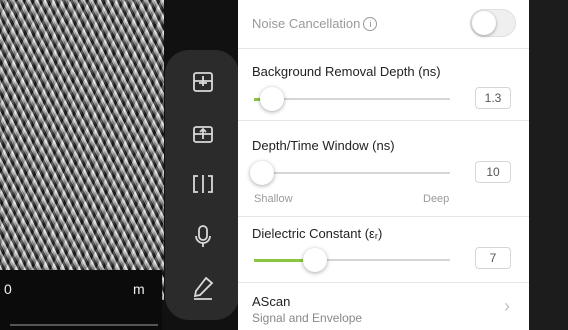  Describe the element at coordinates (346, 71) in the screenshot. I see `background-removal-label: Background Removal Depth (ns)` at that location.